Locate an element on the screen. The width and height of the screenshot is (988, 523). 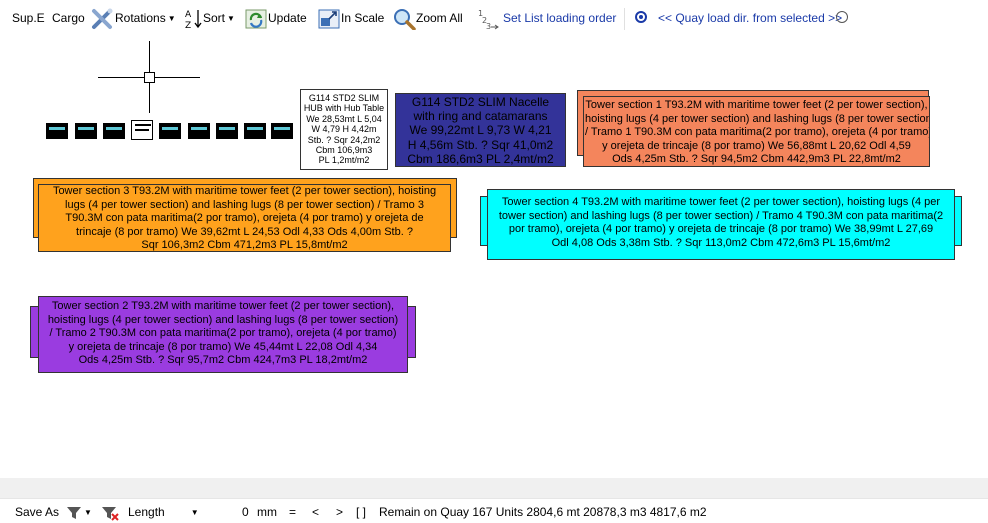
cargo-label-line: HUB with Hub Table is located at coordinates (344, 108).